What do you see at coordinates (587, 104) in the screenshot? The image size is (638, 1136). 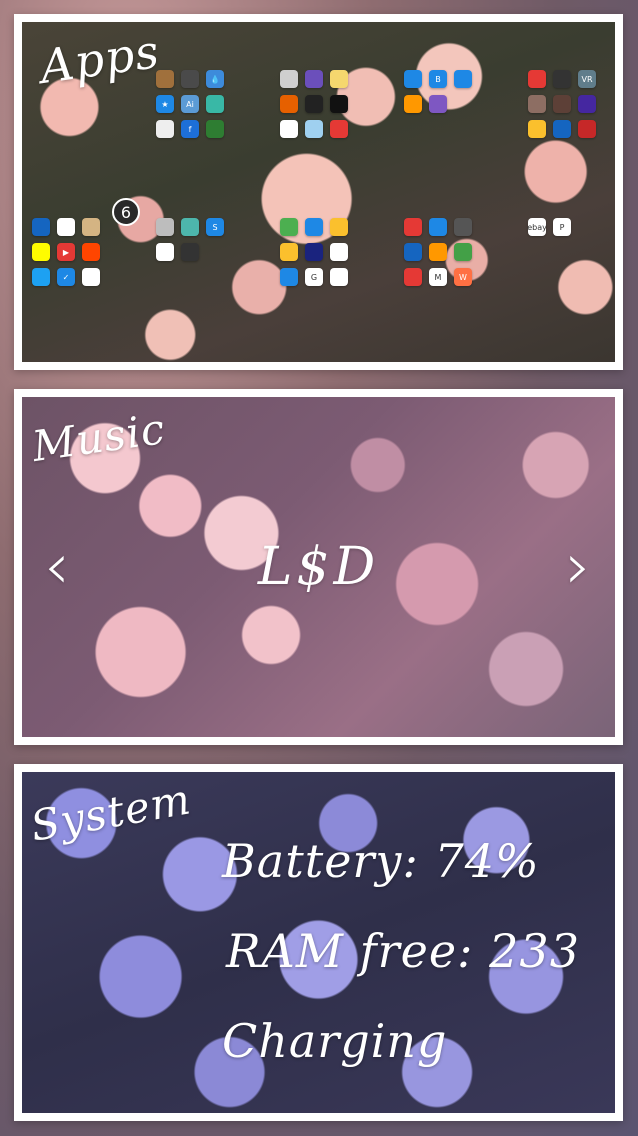 I see `purple-game-app-icon` at bounding box center [587, 104].